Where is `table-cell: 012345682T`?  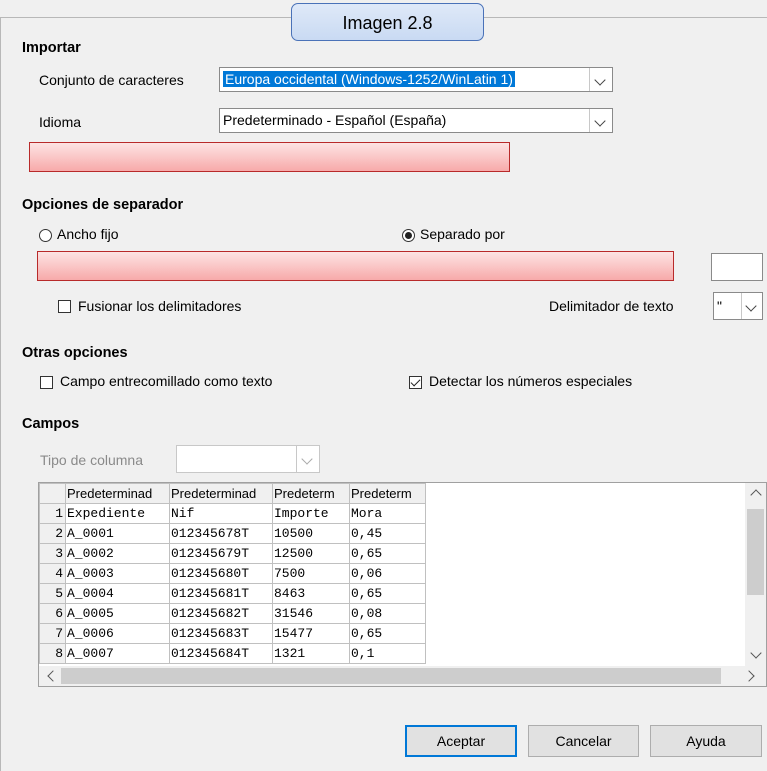 table-cell: 012345682T is located at coordinates (221, 613).